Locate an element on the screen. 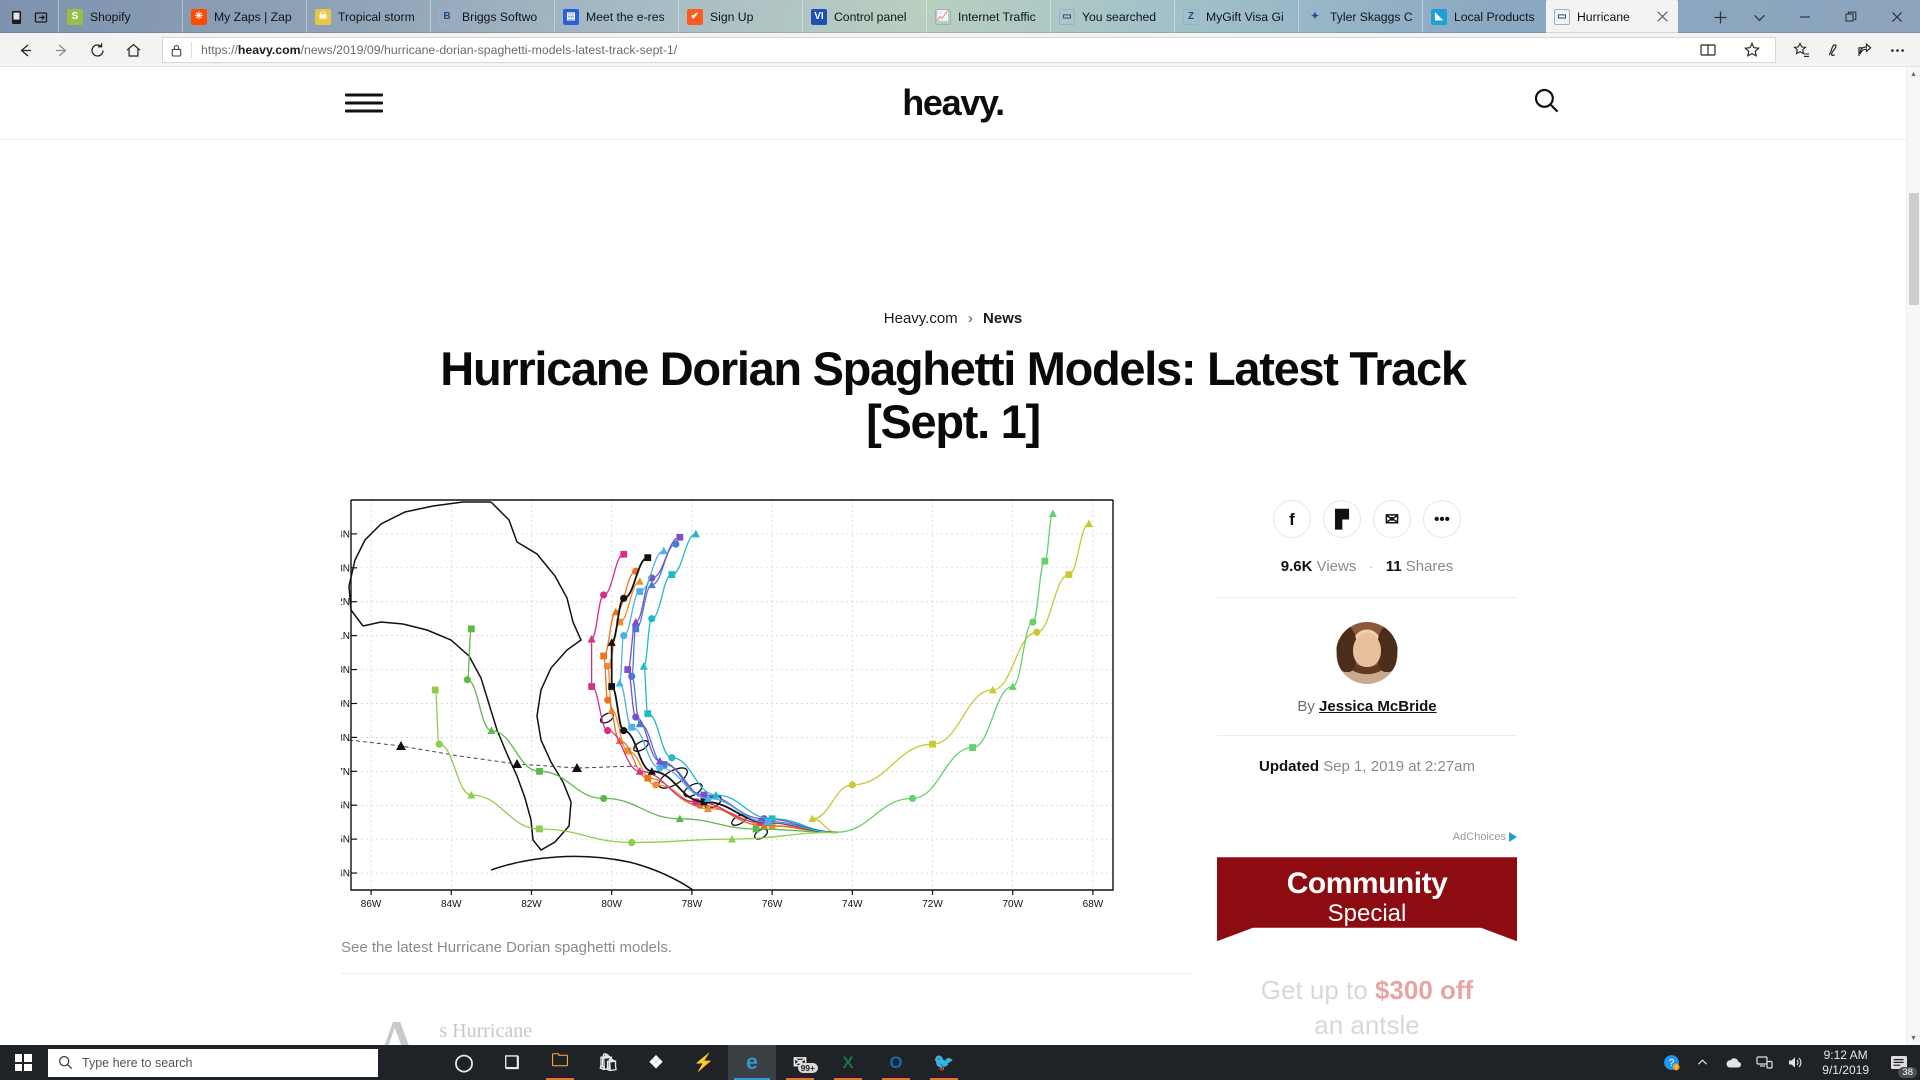  share-icon is located at coordinates (1865, 50).